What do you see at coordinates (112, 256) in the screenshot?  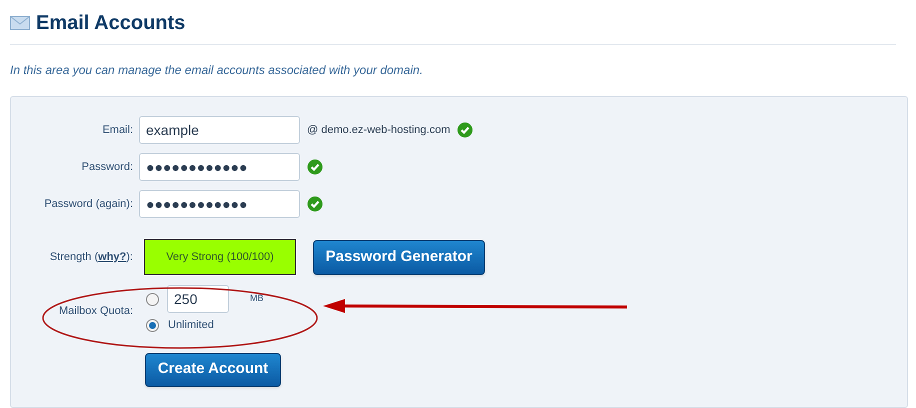 I see `why-link: why?` at bounding box center [112, 256].